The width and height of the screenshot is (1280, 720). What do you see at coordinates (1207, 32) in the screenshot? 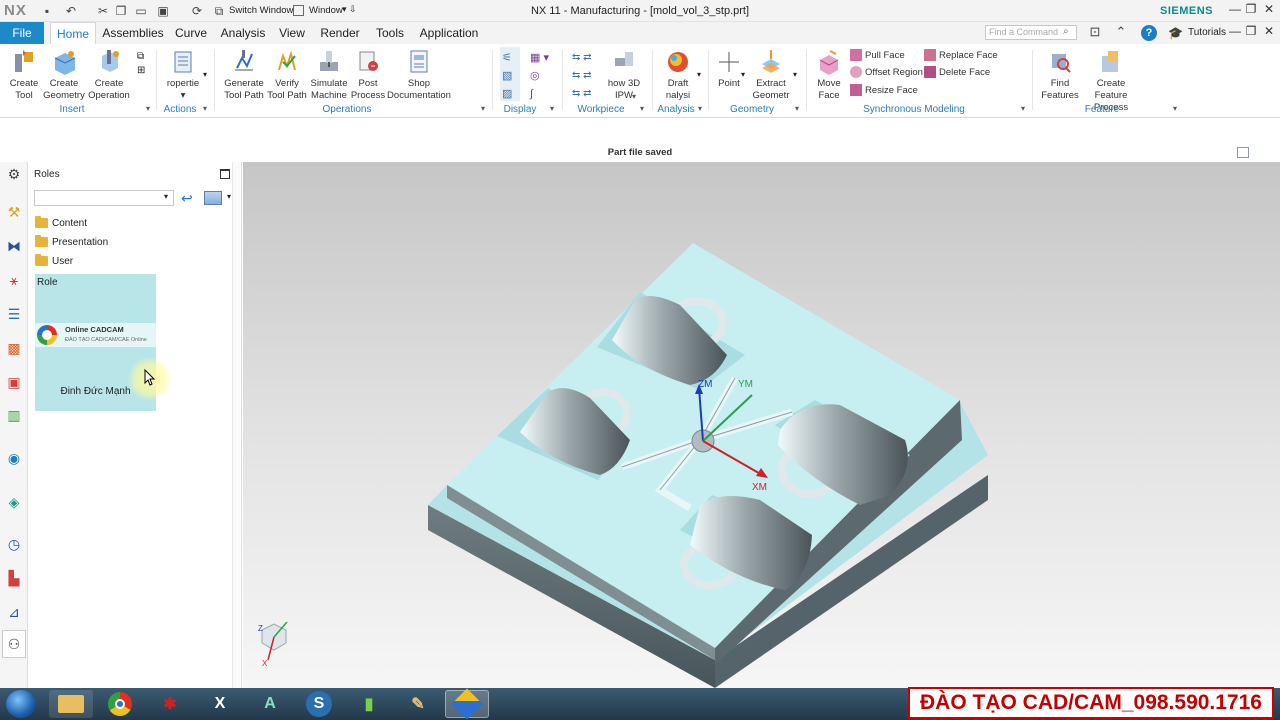
I see `tutorials-link: Tutorials` at bounding box center [1207, 32].